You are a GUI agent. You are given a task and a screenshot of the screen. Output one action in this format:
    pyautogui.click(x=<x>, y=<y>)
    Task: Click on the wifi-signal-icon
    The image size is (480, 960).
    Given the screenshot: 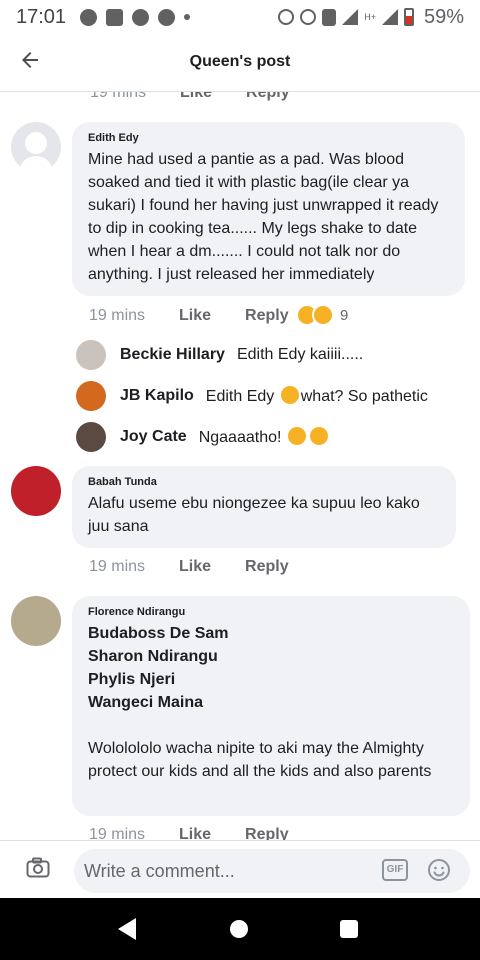 What is the action you would take?
    pyautogui.click(x=350, y=17)
    